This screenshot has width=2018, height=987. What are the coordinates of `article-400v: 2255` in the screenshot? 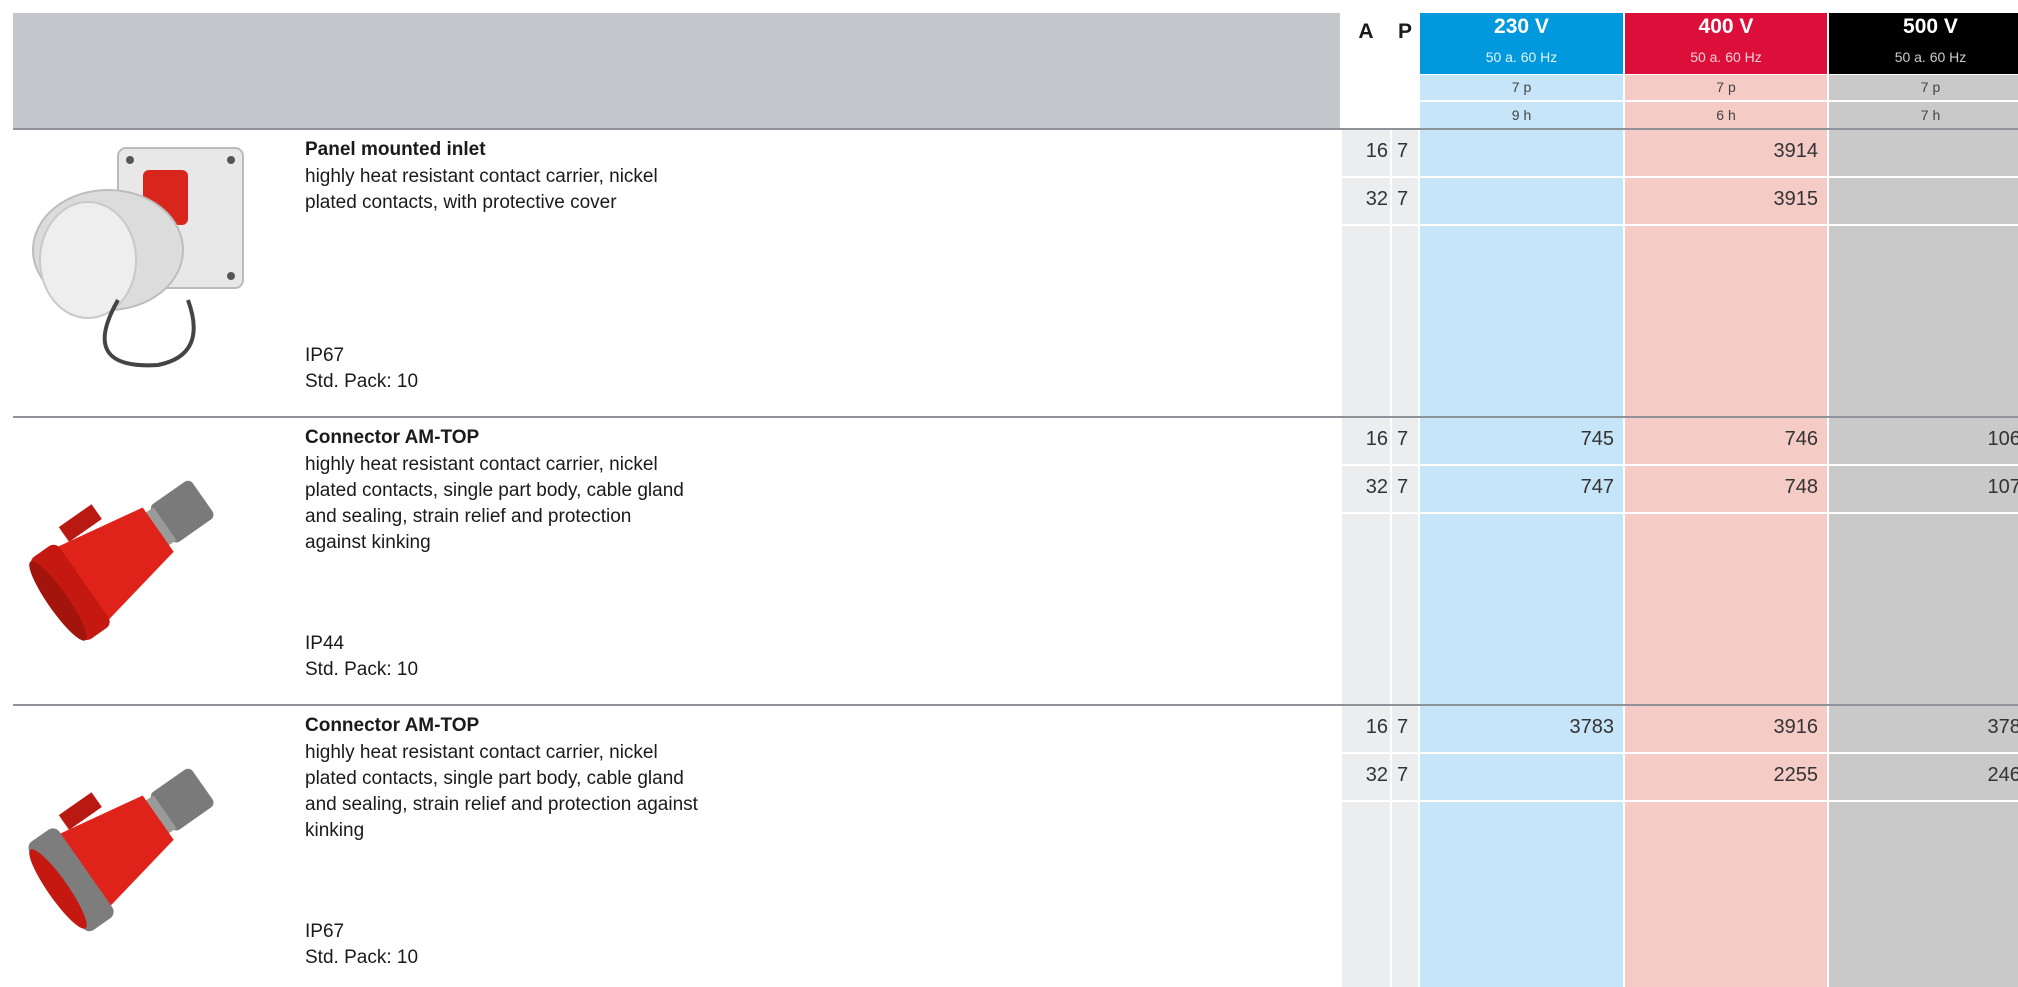 It's located at (1796, 775).